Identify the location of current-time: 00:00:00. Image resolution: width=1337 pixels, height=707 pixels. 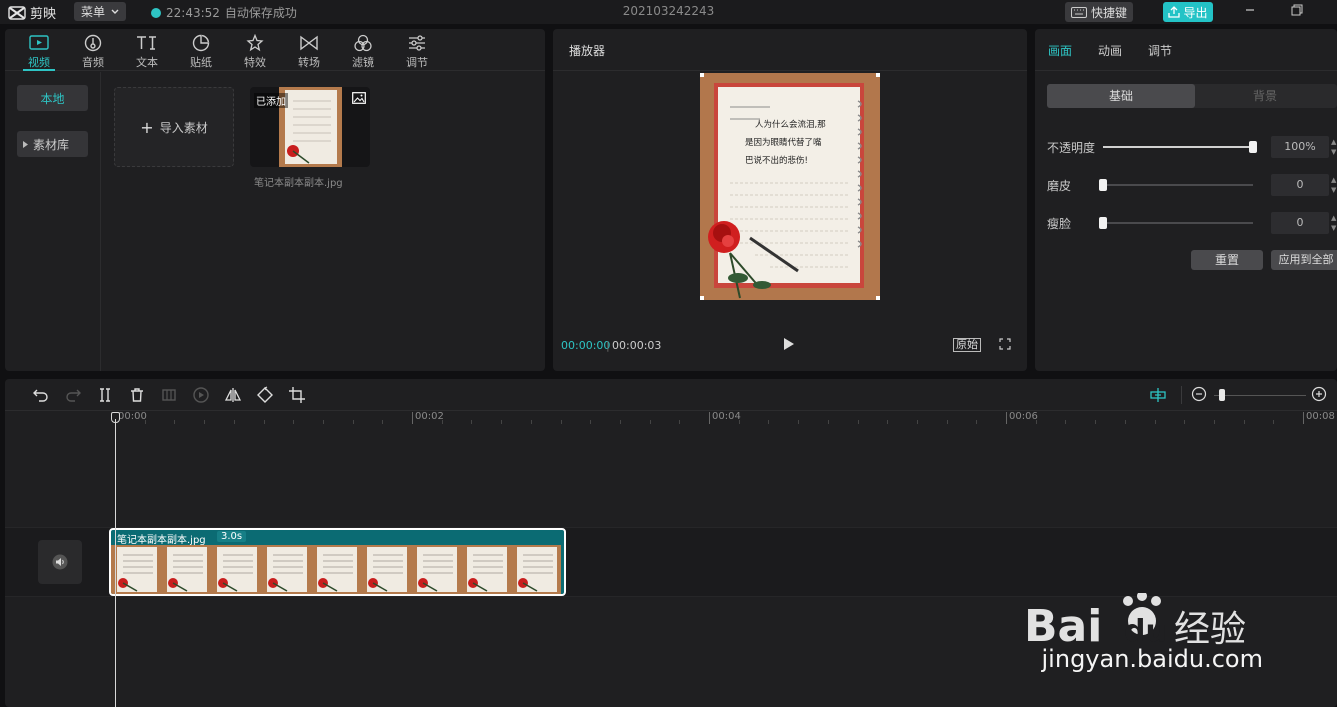
(586, 345).